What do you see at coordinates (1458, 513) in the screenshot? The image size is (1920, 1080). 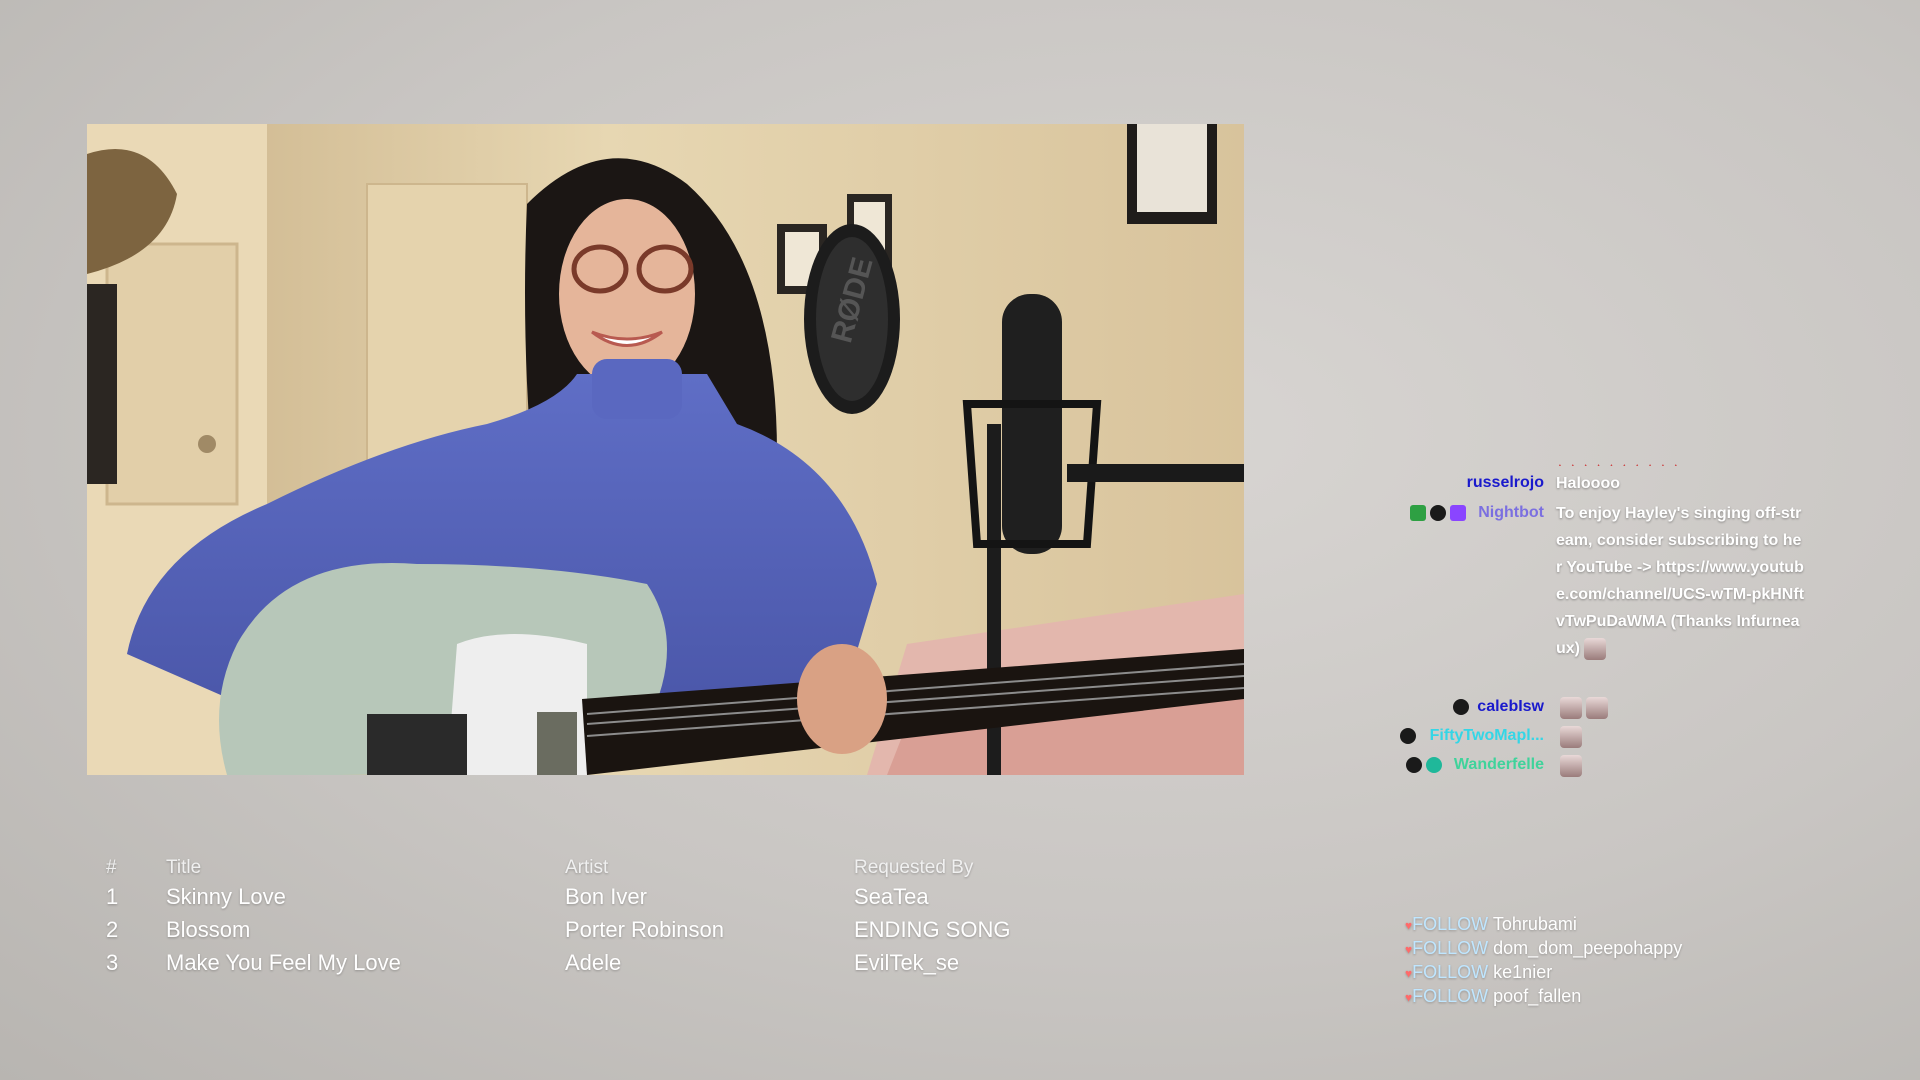 I see `verified-badge-icon` at bounding box center [1458, 513].